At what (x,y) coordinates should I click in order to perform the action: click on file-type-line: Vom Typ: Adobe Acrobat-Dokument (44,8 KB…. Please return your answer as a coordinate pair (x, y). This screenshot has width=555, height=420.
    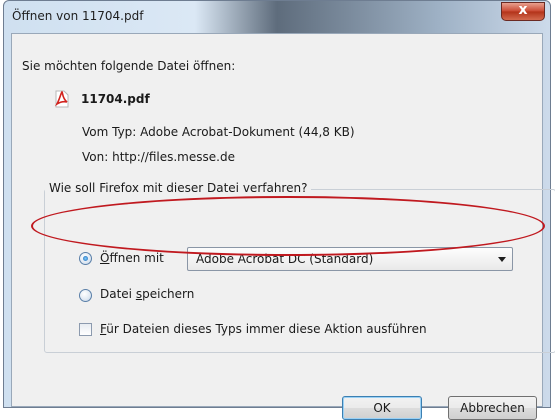
    Looking at the image, I should click on (218, 132).